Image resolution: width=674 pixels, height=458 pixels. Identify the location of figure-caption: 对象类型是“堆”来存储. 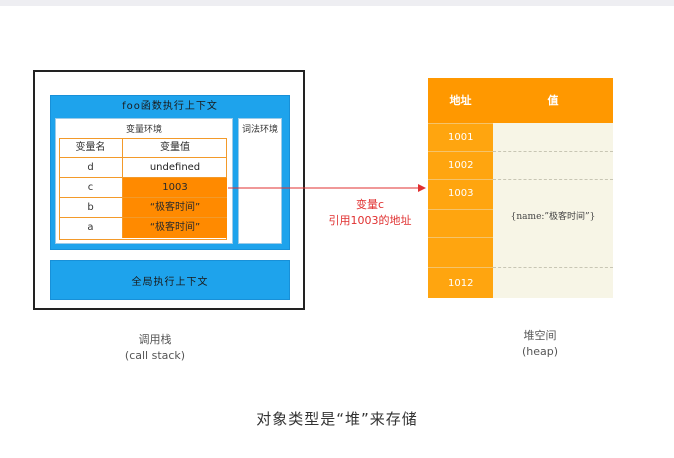
(337, 419).